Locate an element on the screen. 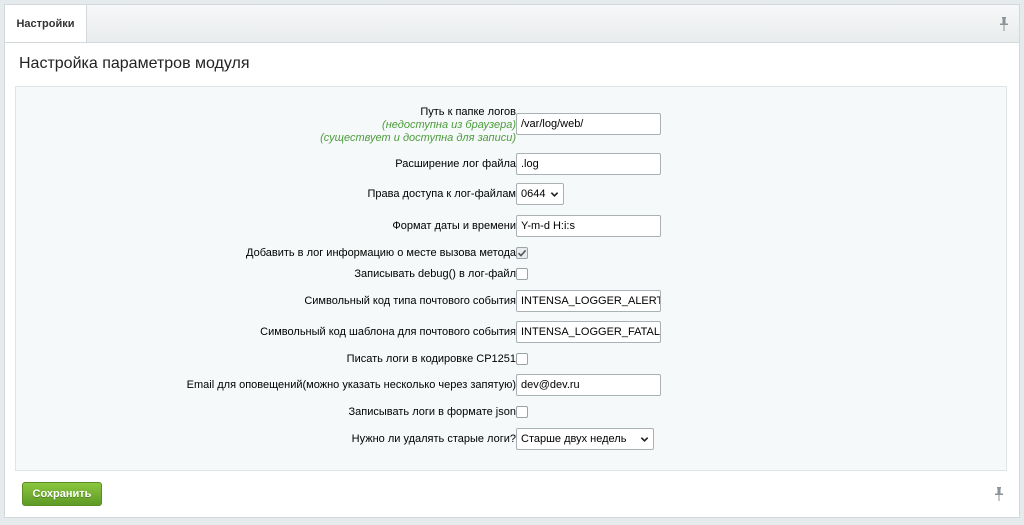 The image size is (1024, 525). json-label: Записывать логи в формате json is located at coordinates (432, 412).